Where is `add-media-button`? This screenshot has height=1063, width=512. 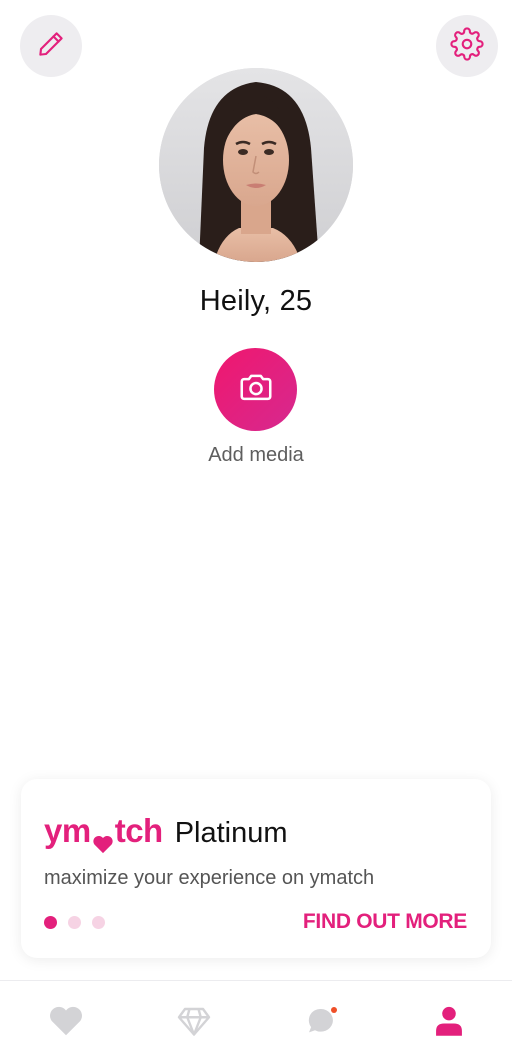 add-media-button is located at coordinates (255, 389).